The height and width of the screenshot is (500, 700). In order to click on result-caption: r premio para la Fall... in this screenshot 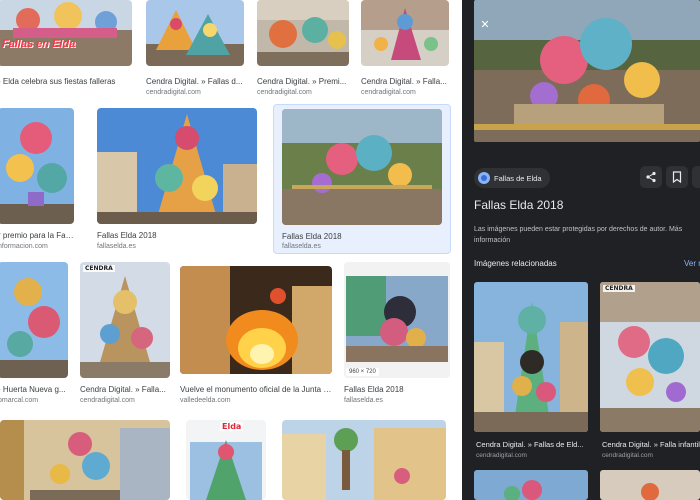, I will do `click(37, 235)`.